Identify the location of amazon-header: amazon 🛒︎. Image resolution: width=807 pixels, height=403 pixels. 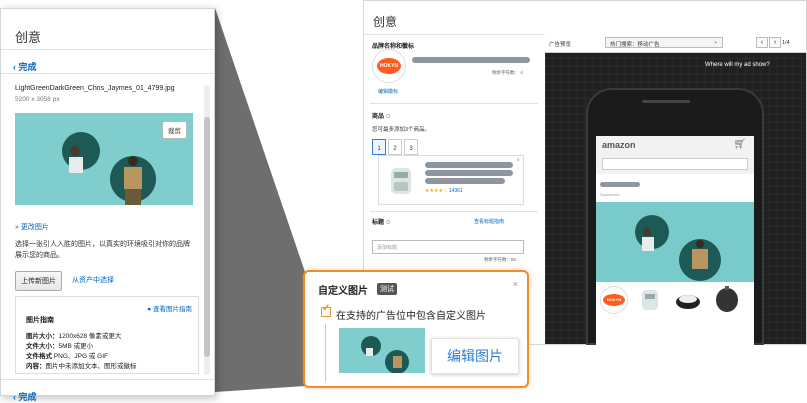
(675, 155).